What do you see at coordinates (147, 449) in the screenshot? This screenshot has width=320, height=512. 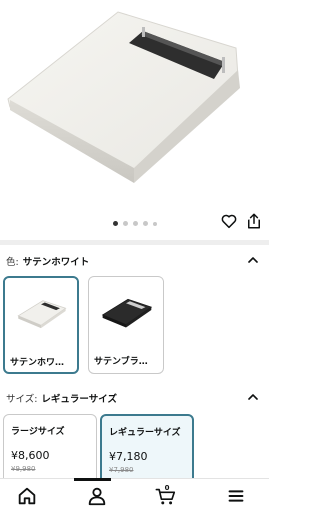 I see `size-option-regular: レギュラーサイズ ¥7,180 ¥7,980` at bounding box center [147, 449].